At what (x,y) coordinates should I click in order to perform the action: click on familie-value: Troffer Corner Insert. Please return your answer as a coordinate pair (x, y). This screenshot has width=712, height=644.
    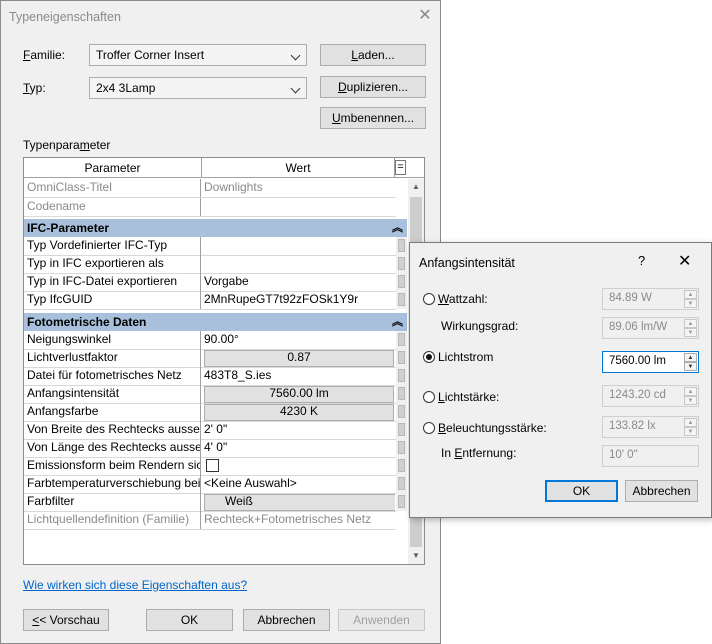
    Looking at the image, I should click on (150, 55).